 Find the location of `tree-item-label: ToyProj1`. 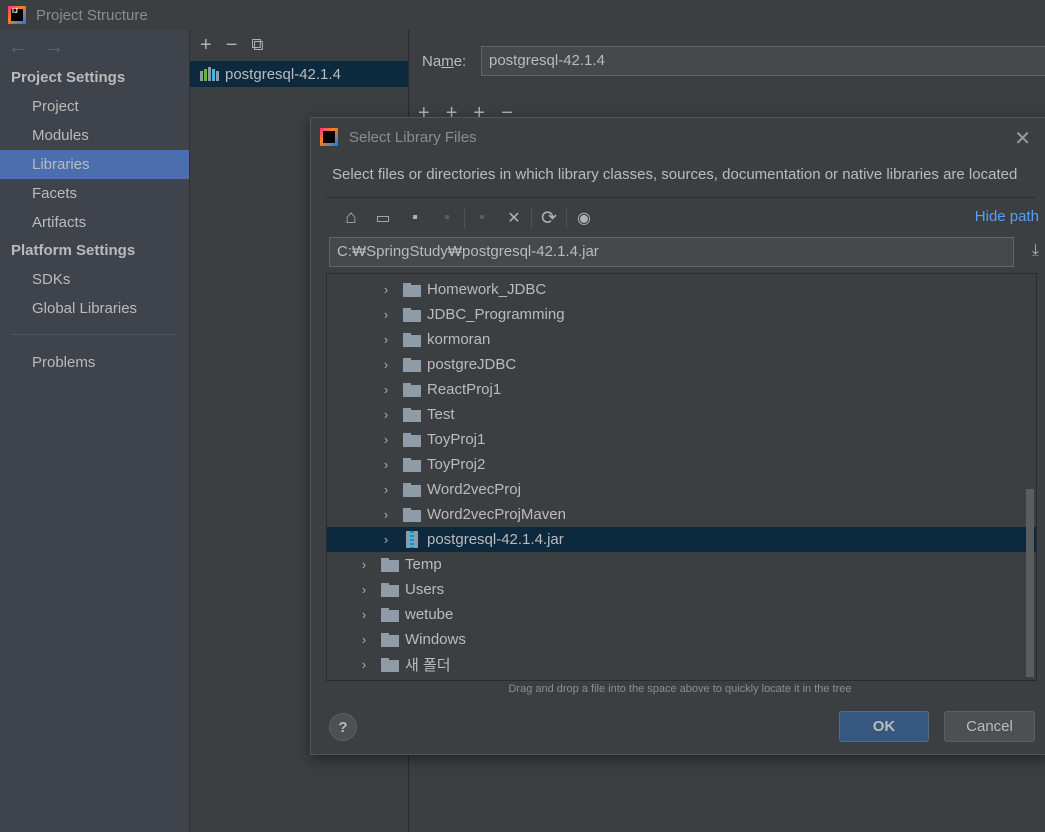

tree-item-label: ToyProj1 is located at coordinates (456, 439).